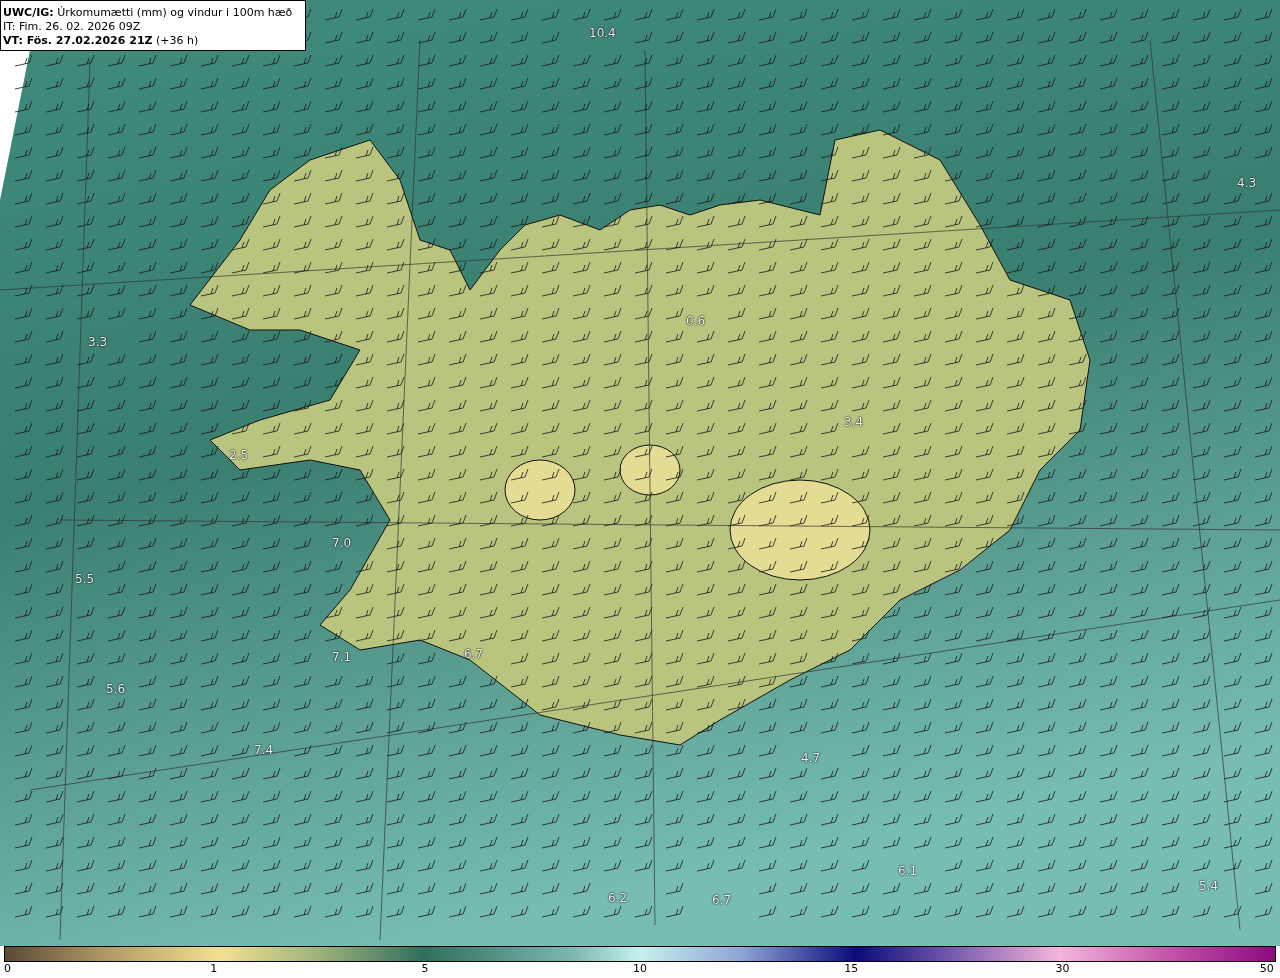 The image size is (1280, 978). What do you see at coordinates (1062, 969) in the screenshot?
I see `colorbar-tick-label: 30` at bounding box center [1062, 969].